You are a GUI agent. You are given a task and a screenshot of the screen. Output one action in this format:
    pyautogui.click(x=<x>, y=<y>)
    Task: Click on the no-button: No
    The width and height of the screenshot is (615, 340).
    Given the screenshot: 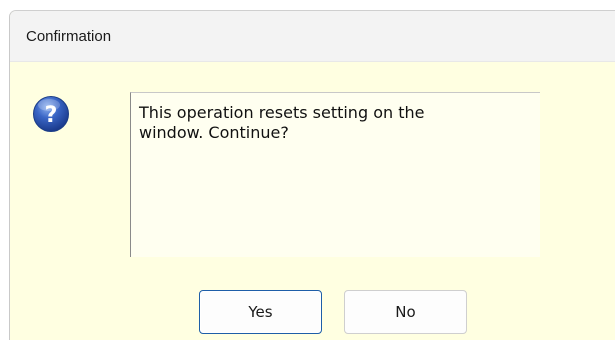 What is the action you would take?
    pyautogui.click(x=405, y=312)
    